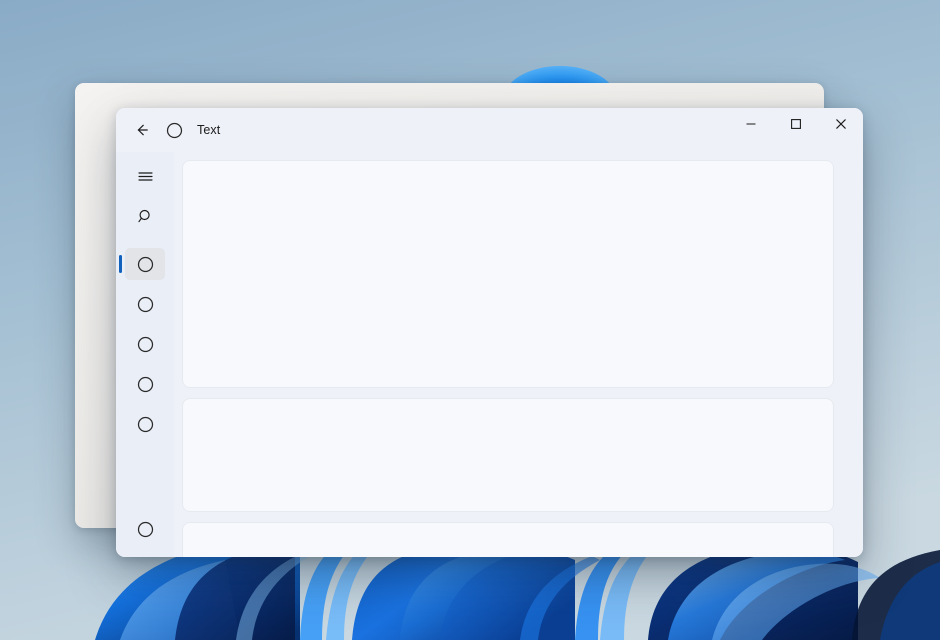 This screenshot has height=640, width=940. I want to click on hamburger-menu-icon, so click(145, 176).